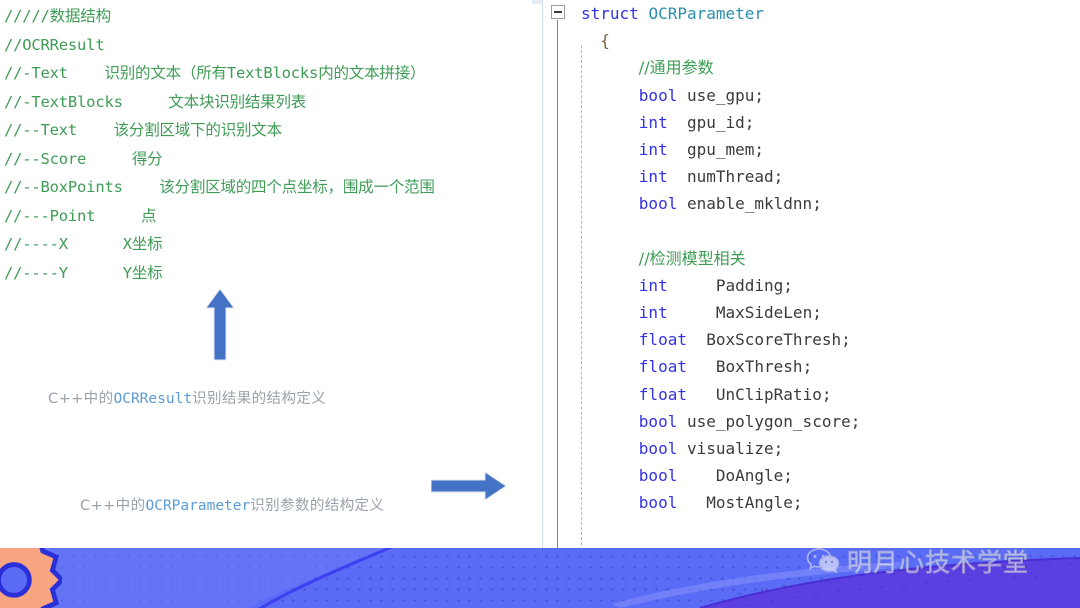 The image size is (1080, 608). What do you see at coordinates (220, 324) in the screenshot?
I see `up-arrow-icon` at bounding box center [220, 324].